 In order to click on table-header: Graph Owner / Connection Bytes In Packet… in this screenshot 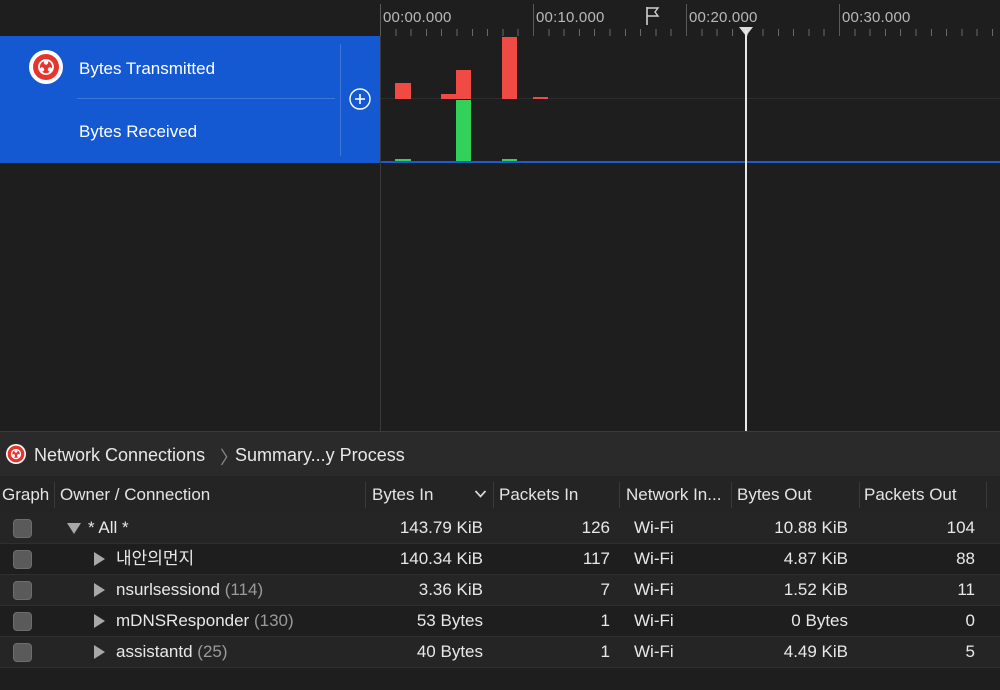, I will do `click(500, 495)`.